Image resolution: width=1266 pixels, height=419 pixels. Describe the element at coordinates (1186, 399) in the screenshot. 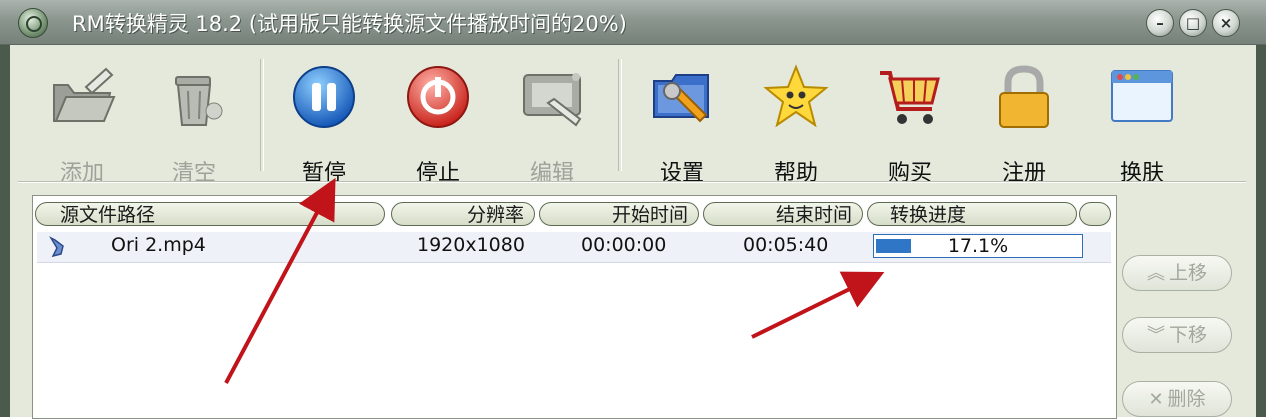

I see `delete-label: 删除` at that location.